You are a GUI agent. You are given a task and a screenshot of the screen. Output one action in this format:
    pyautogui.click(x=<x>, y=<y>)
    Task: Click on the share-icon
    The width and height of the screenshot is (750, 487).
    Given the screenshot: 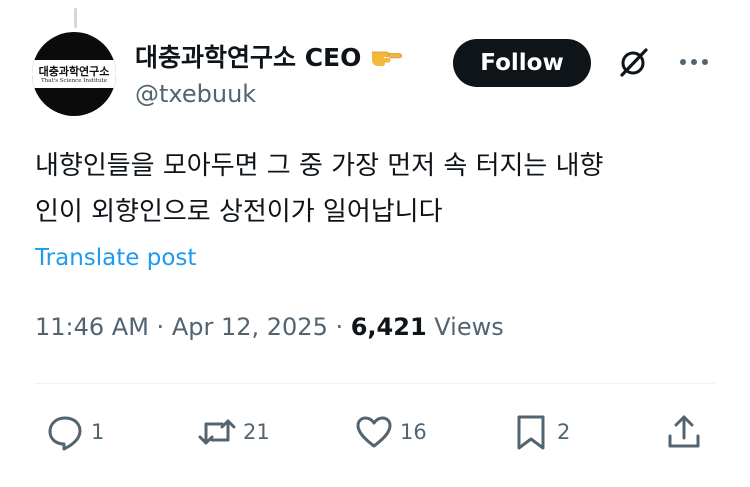 What is the action you would take?
    pyautogui.click(x=684, y=431)
    